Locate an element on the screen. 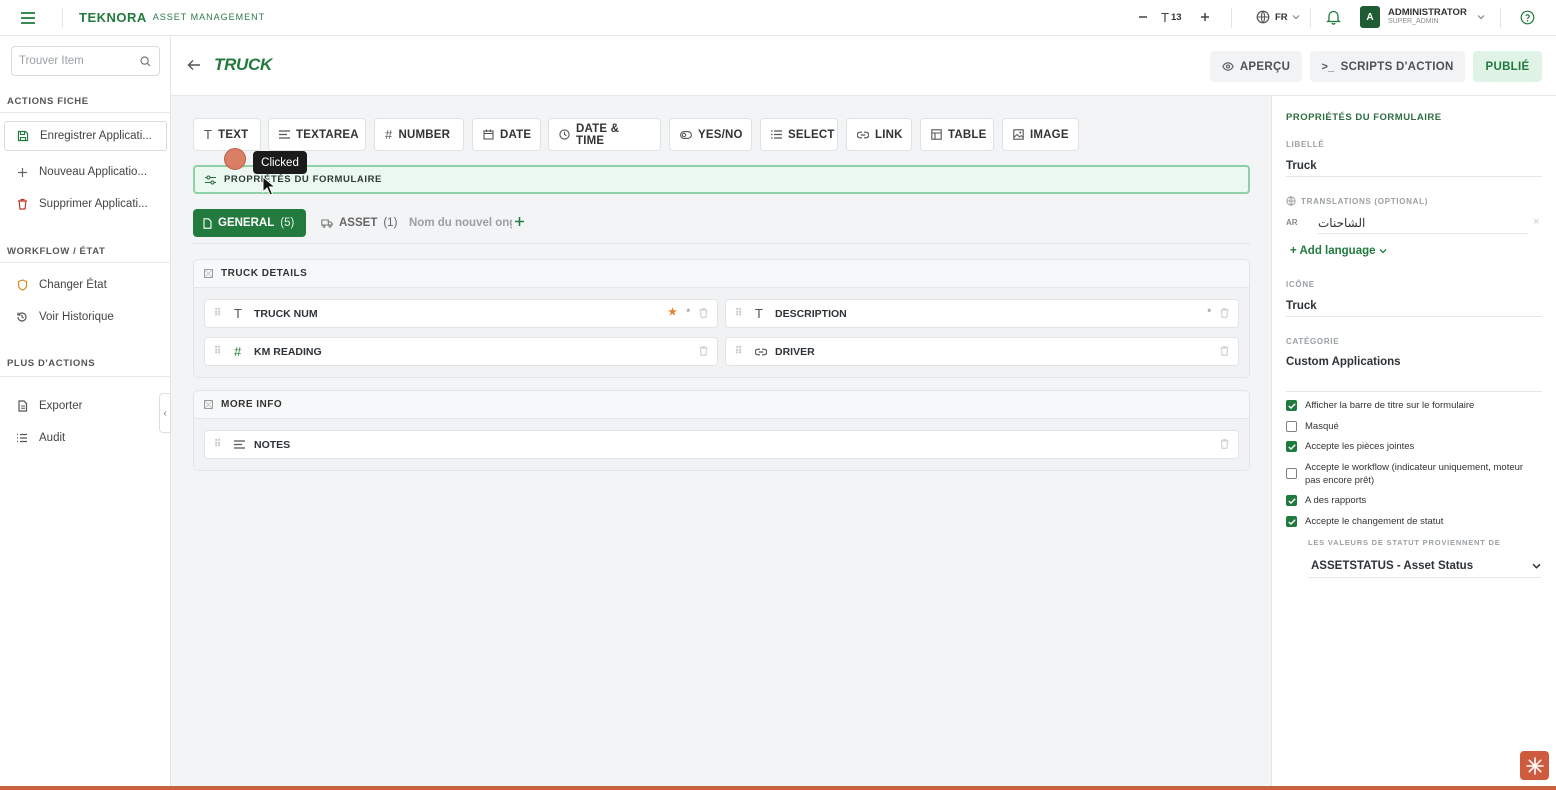 Image resolution: width=1556 pixels, height=790 pixels. field-type-textarea-button: TEXTAREA is located at coordinates (317, 134).